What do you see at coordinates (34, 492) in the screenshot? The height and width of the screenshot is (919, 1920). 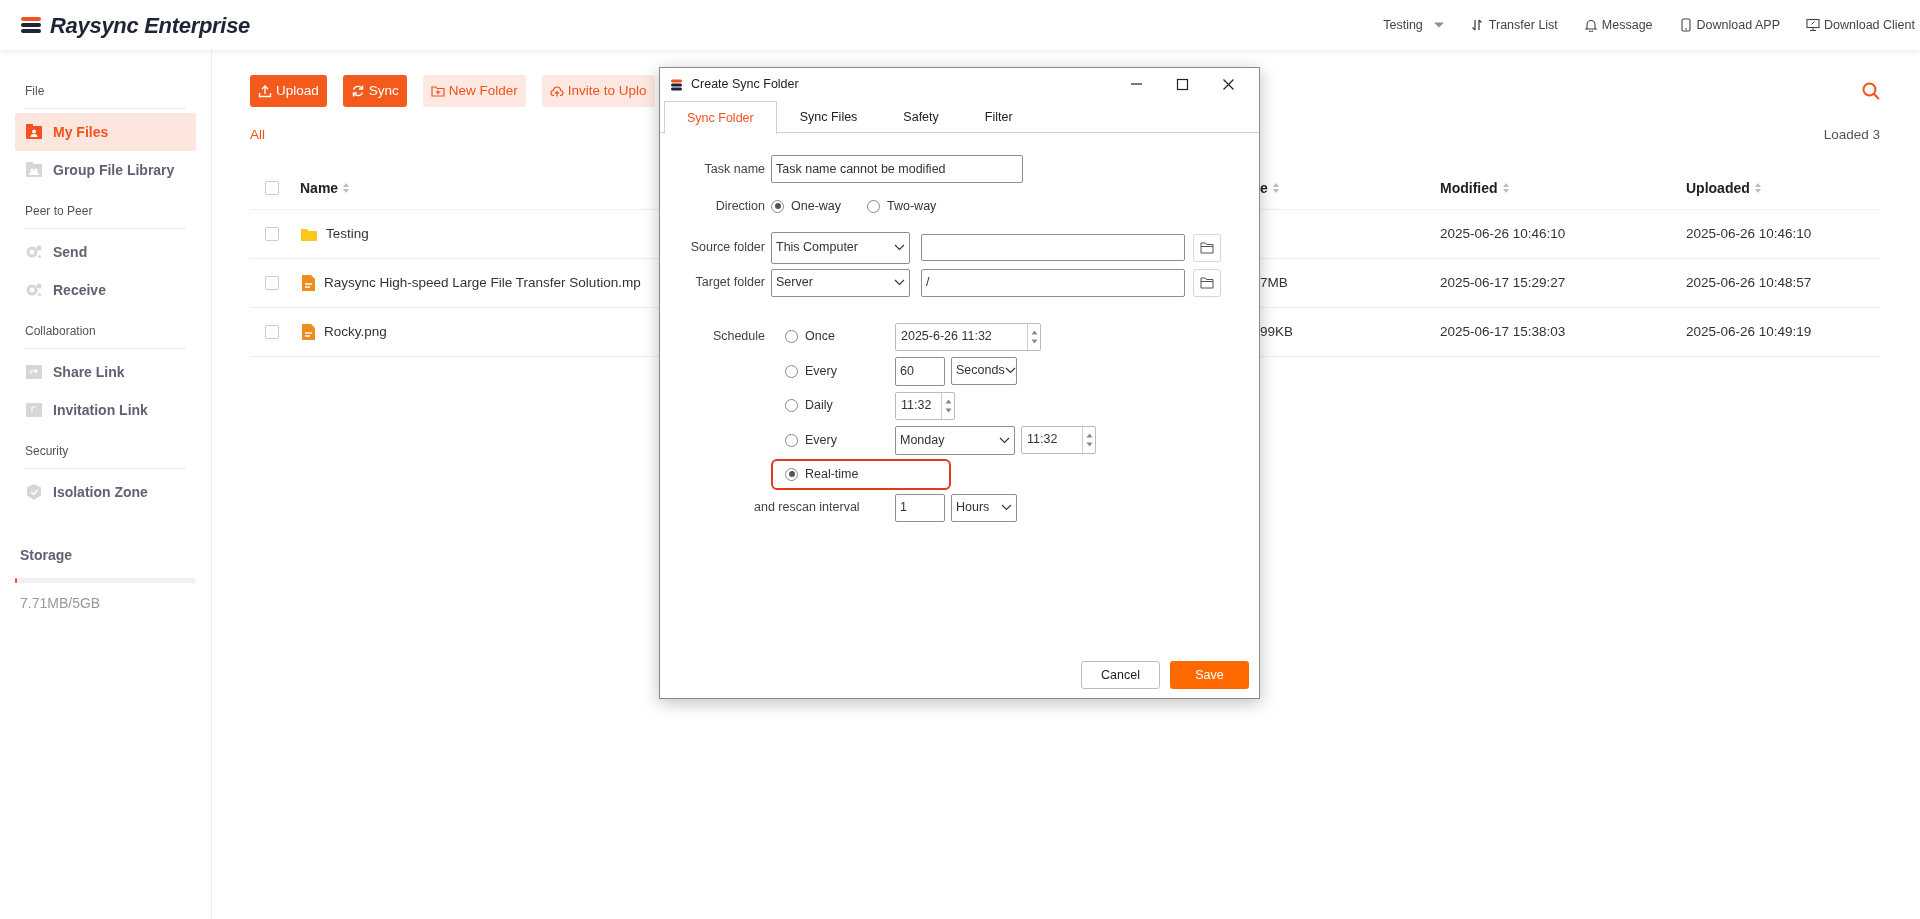 I see `shield-icon` at bounding box center [34, 492].